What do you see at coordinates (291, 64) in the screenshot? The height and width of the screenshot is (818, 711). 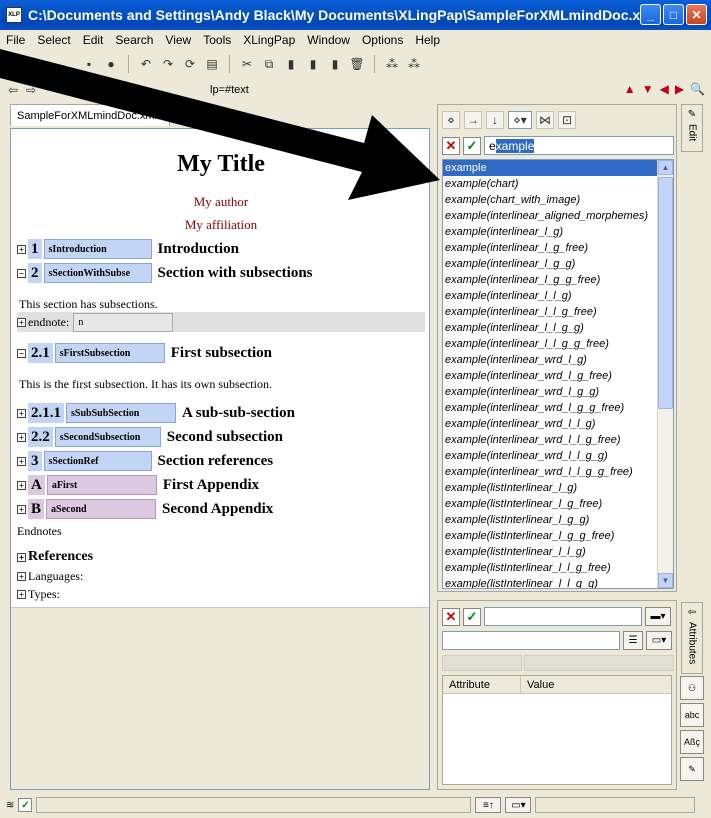 I see `paste-before-icon: ▮` at bounding box center [291, 64].